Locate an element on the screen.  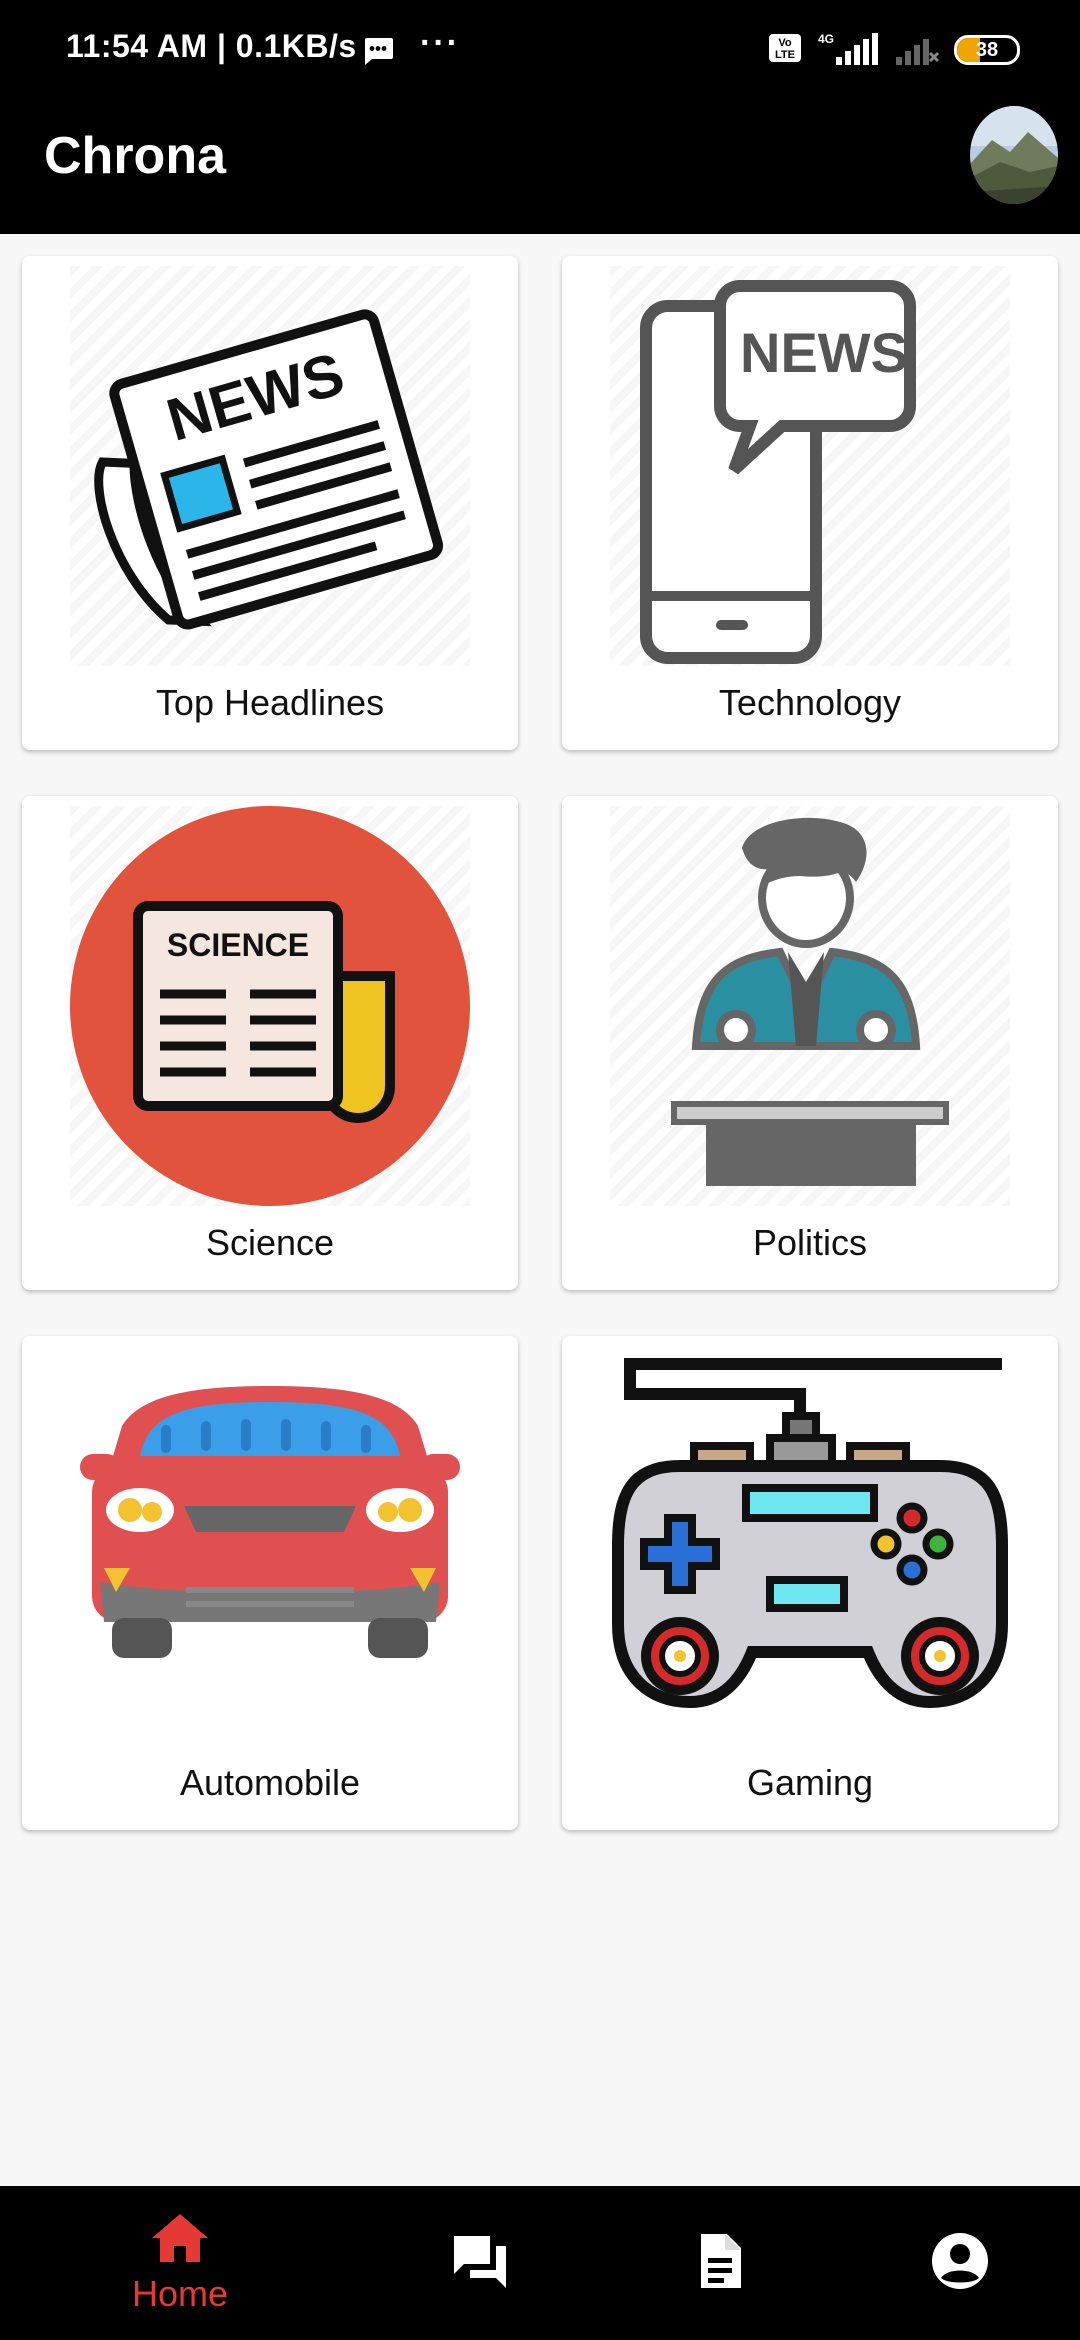
signal-4g-icon: 4G is located at coordinates (848, 50).